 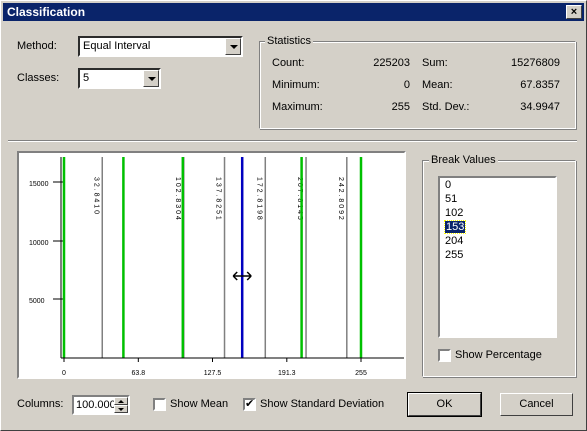 I want to click on mean-label: Mean:, so click(x=437, y=85).